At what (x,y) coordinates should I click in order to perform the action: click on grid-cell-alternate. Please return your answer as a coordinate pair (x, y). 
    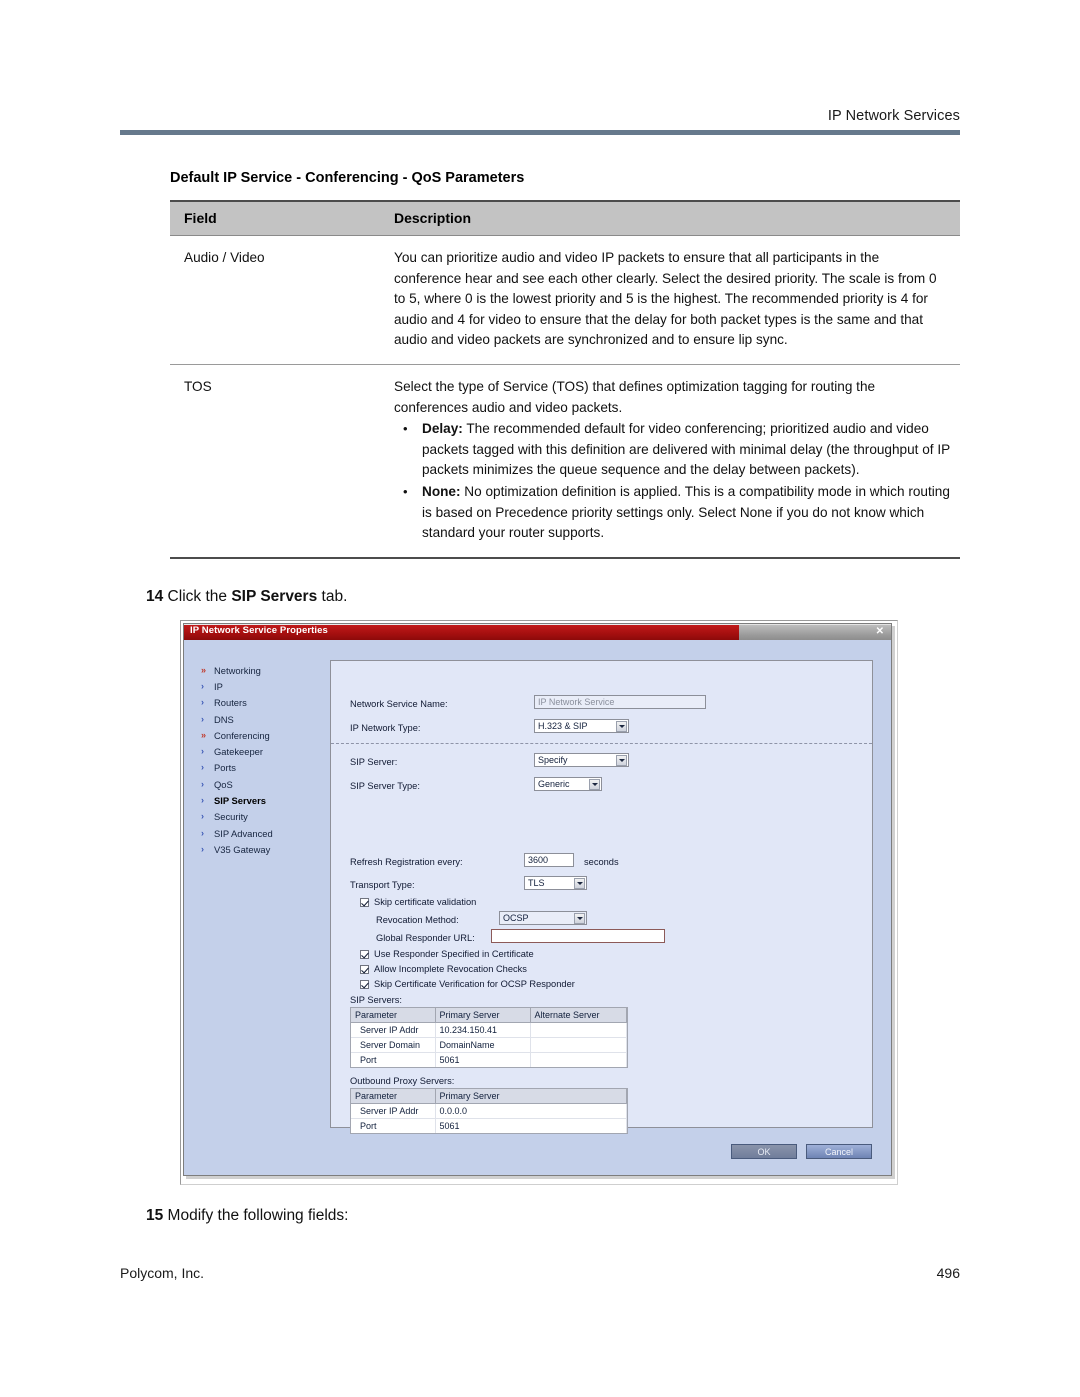
    Looking at the image, I should click on (578, 1030).